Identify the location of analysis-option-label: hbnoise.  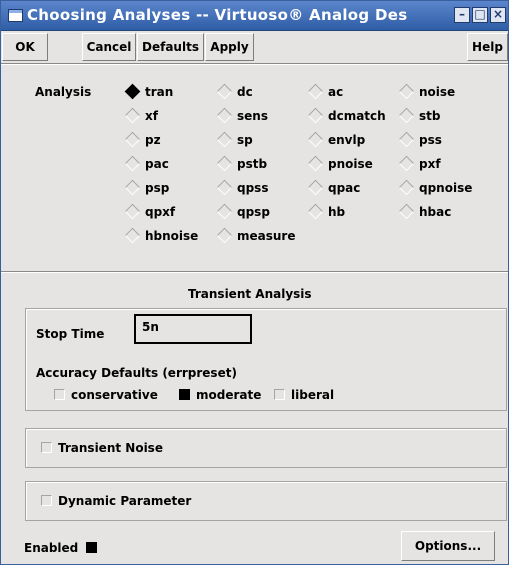
(172, 236).